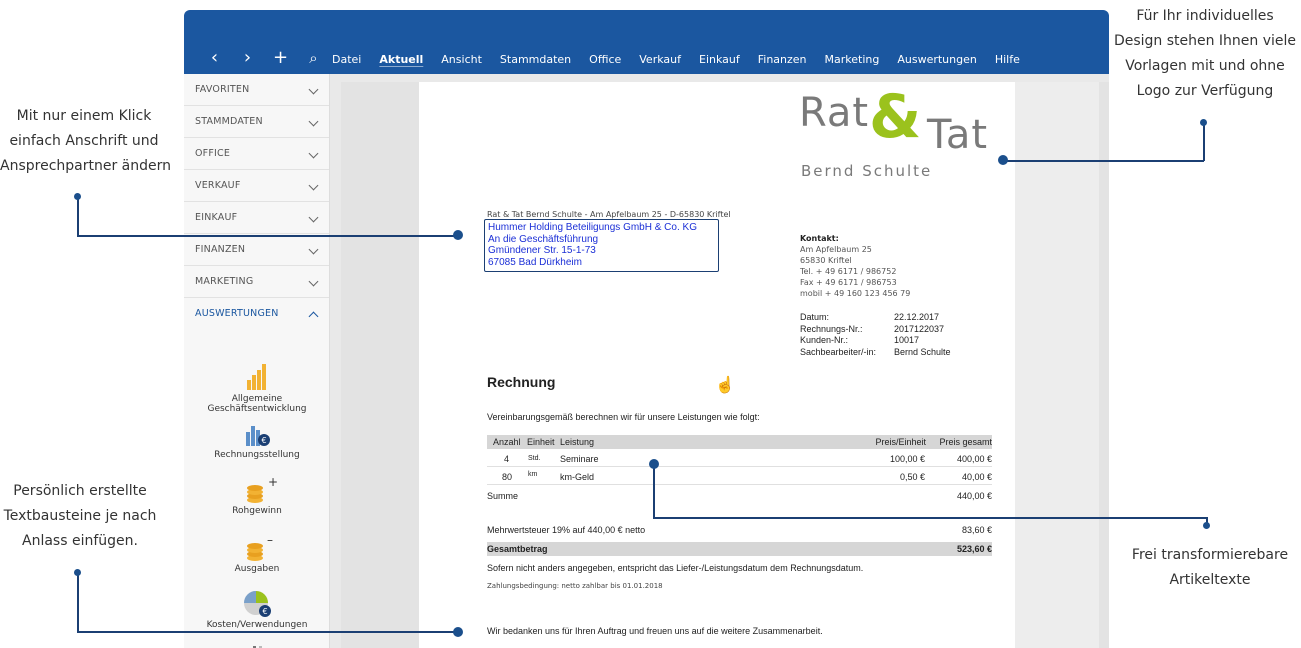 The width and height of the screenshot is (1301, 648). Describe the element at coordinates (256, 122) in the screenshot. I see `sidebar-section-stammdaten: STAMMDATEN` at that location.